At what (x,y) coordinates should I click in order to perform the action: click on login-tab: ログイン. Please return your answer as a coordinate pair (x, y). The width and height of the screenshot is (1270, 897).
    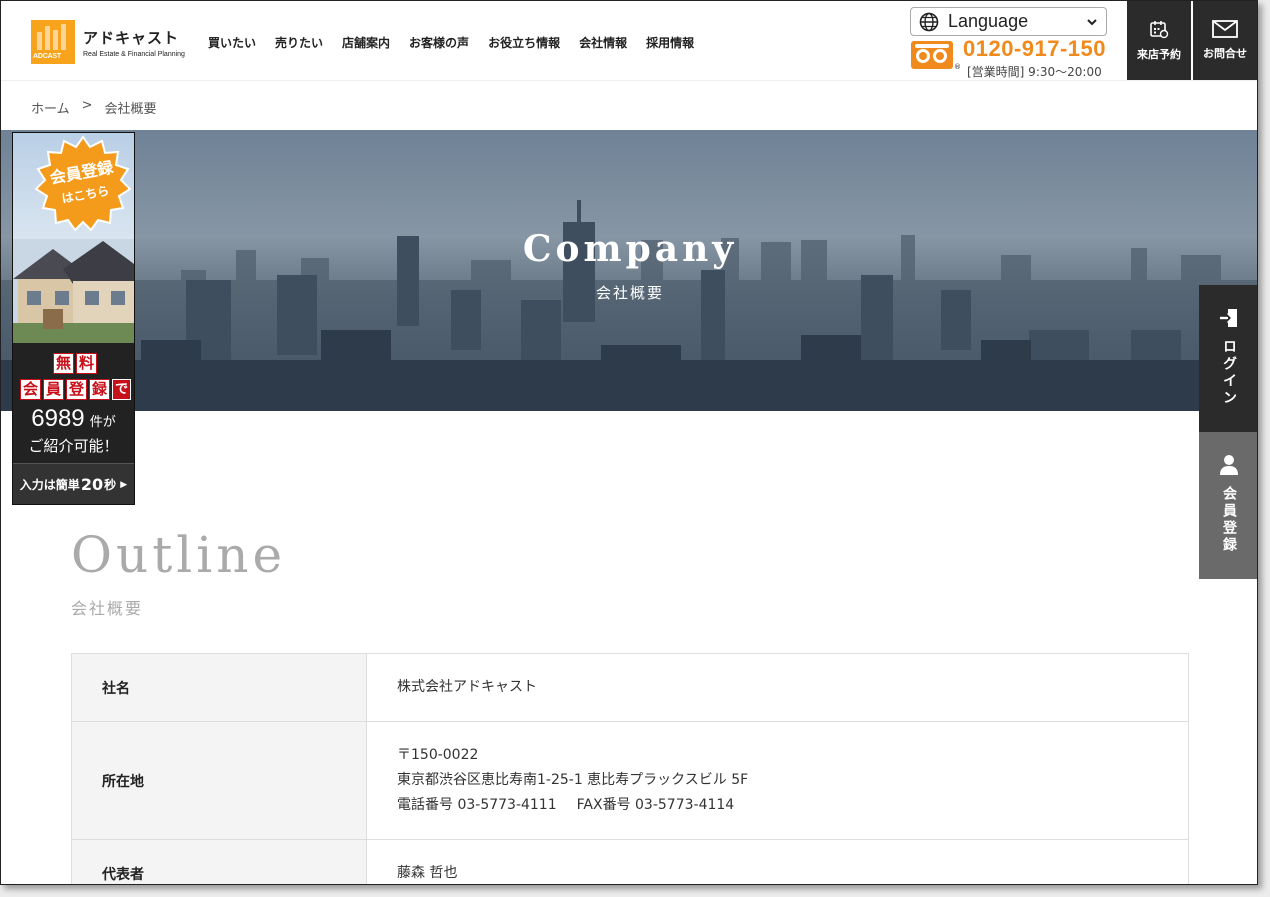
    Looking at the image, I should click on (1228, 358).